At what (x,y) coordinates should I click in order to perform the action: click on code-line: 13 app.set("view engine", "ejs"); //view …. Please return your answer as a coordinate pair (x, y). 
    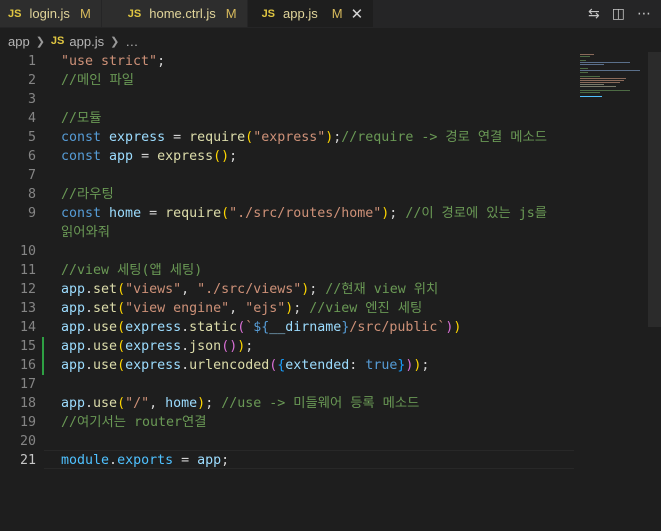
    Looking at the image, I should click on (287, 308).